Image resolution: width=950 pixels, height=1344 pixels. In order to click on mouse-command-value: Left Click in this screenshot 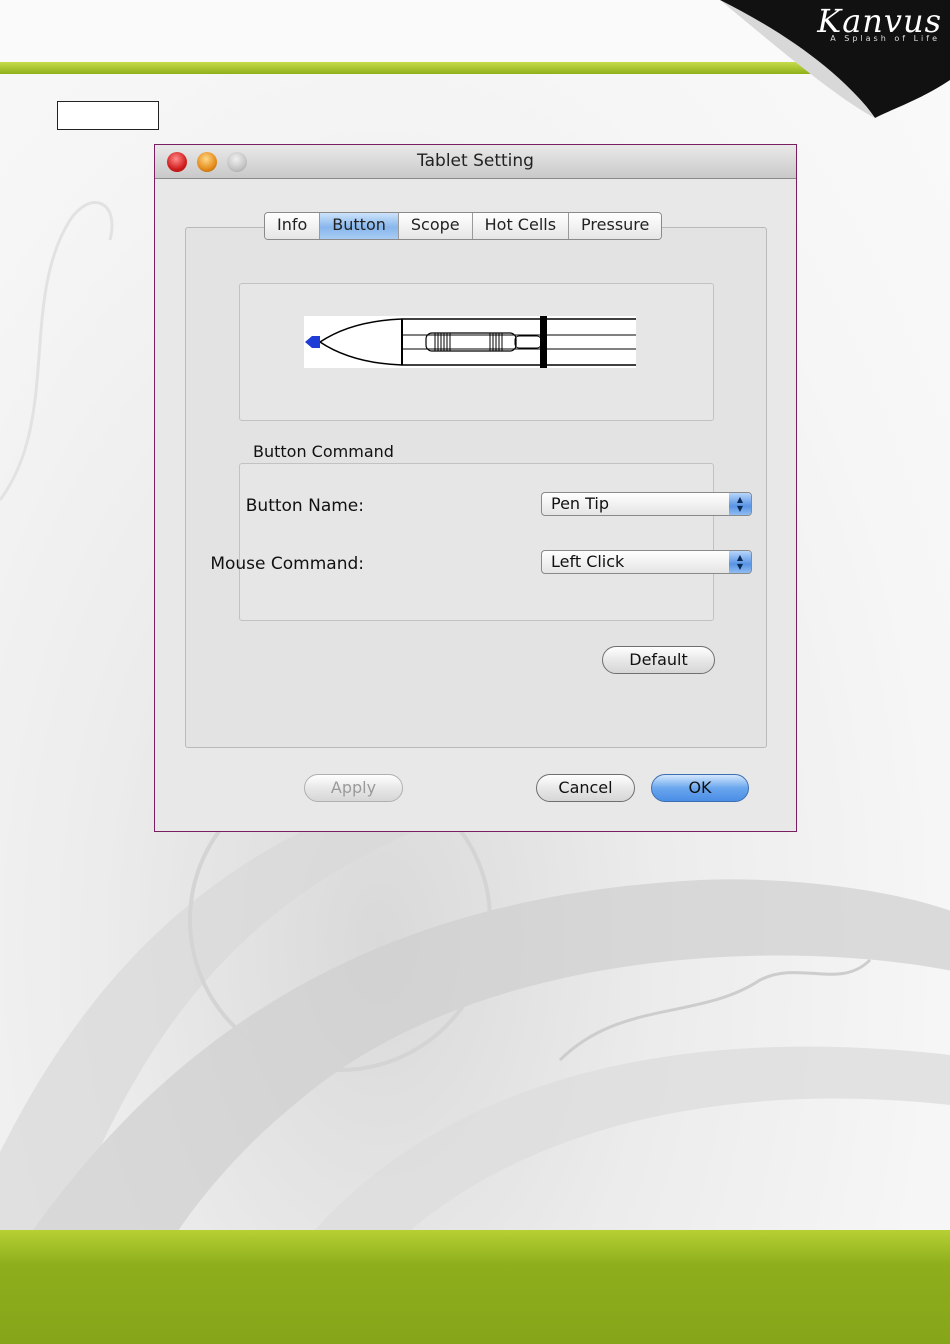, I will do `click(588, 561)`.